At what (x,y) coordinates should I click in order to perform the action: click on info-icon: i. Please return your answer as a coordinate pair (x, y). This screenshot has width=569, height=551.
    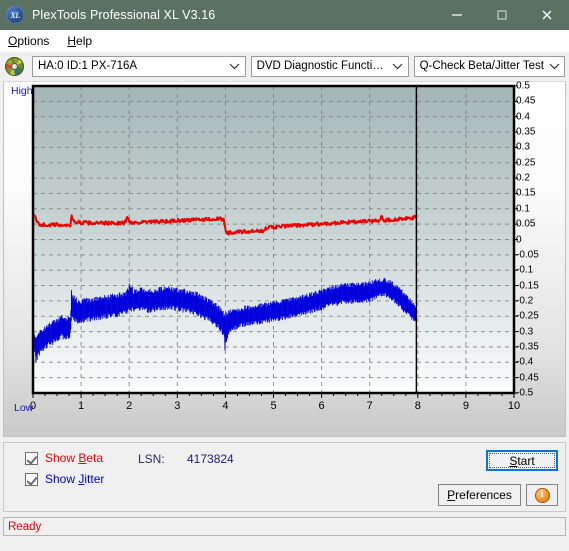
    Looking at the image, I should click on (542, 495).